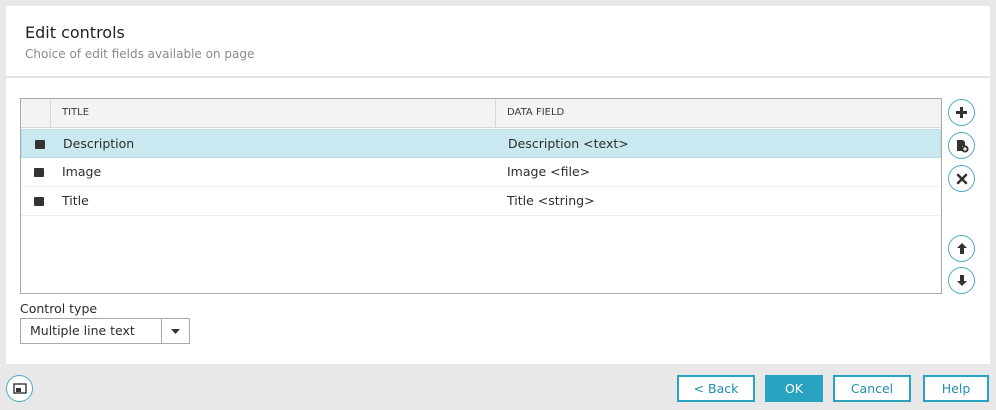 The width and height of the screenshot is (996, 410). I want to click on row-title: Description, so click(99, 143).